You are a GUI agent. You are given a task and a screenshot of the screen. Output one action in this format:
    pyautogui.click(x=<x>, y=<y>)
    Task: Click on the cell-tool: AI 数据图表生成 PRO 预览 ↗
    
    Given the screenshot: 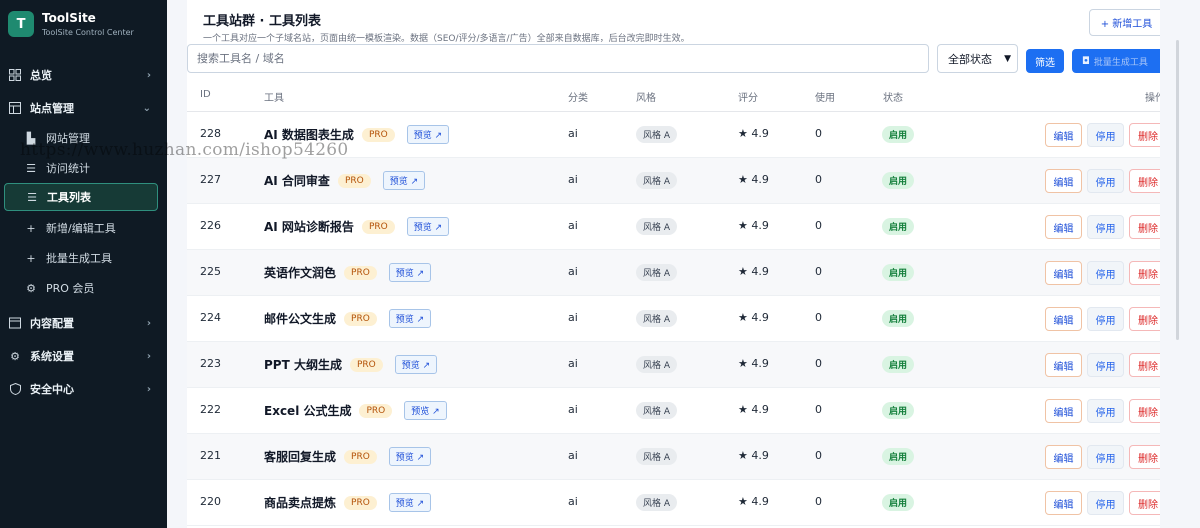 What is the action you would take?
    pyautogui.click(x=357, y=134)
    